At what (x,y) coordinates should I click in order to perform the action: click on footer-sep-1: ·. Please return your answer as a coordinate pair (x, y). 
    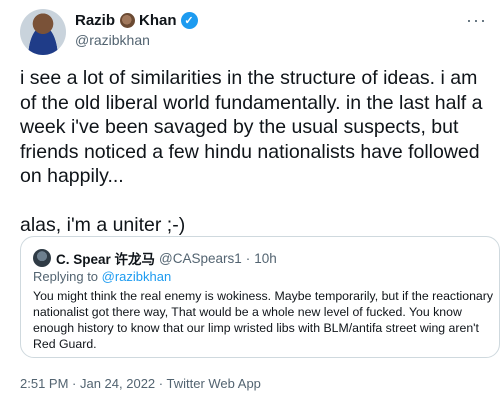
    Looking at the image, I should click on (76, 383).